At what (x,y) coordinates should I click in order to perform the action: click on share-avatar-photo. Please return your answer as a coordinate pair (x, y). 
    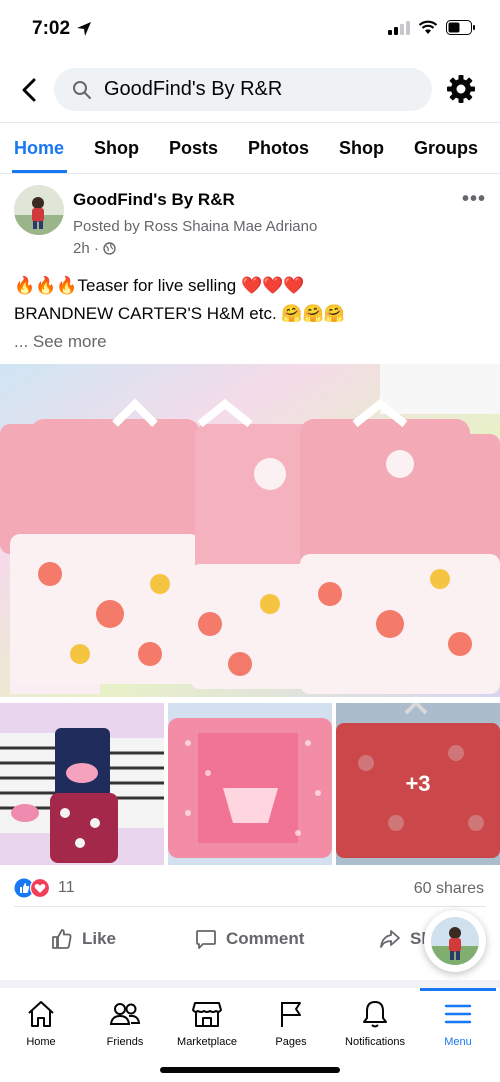
    Looking at the image, I should click on (455, 941).